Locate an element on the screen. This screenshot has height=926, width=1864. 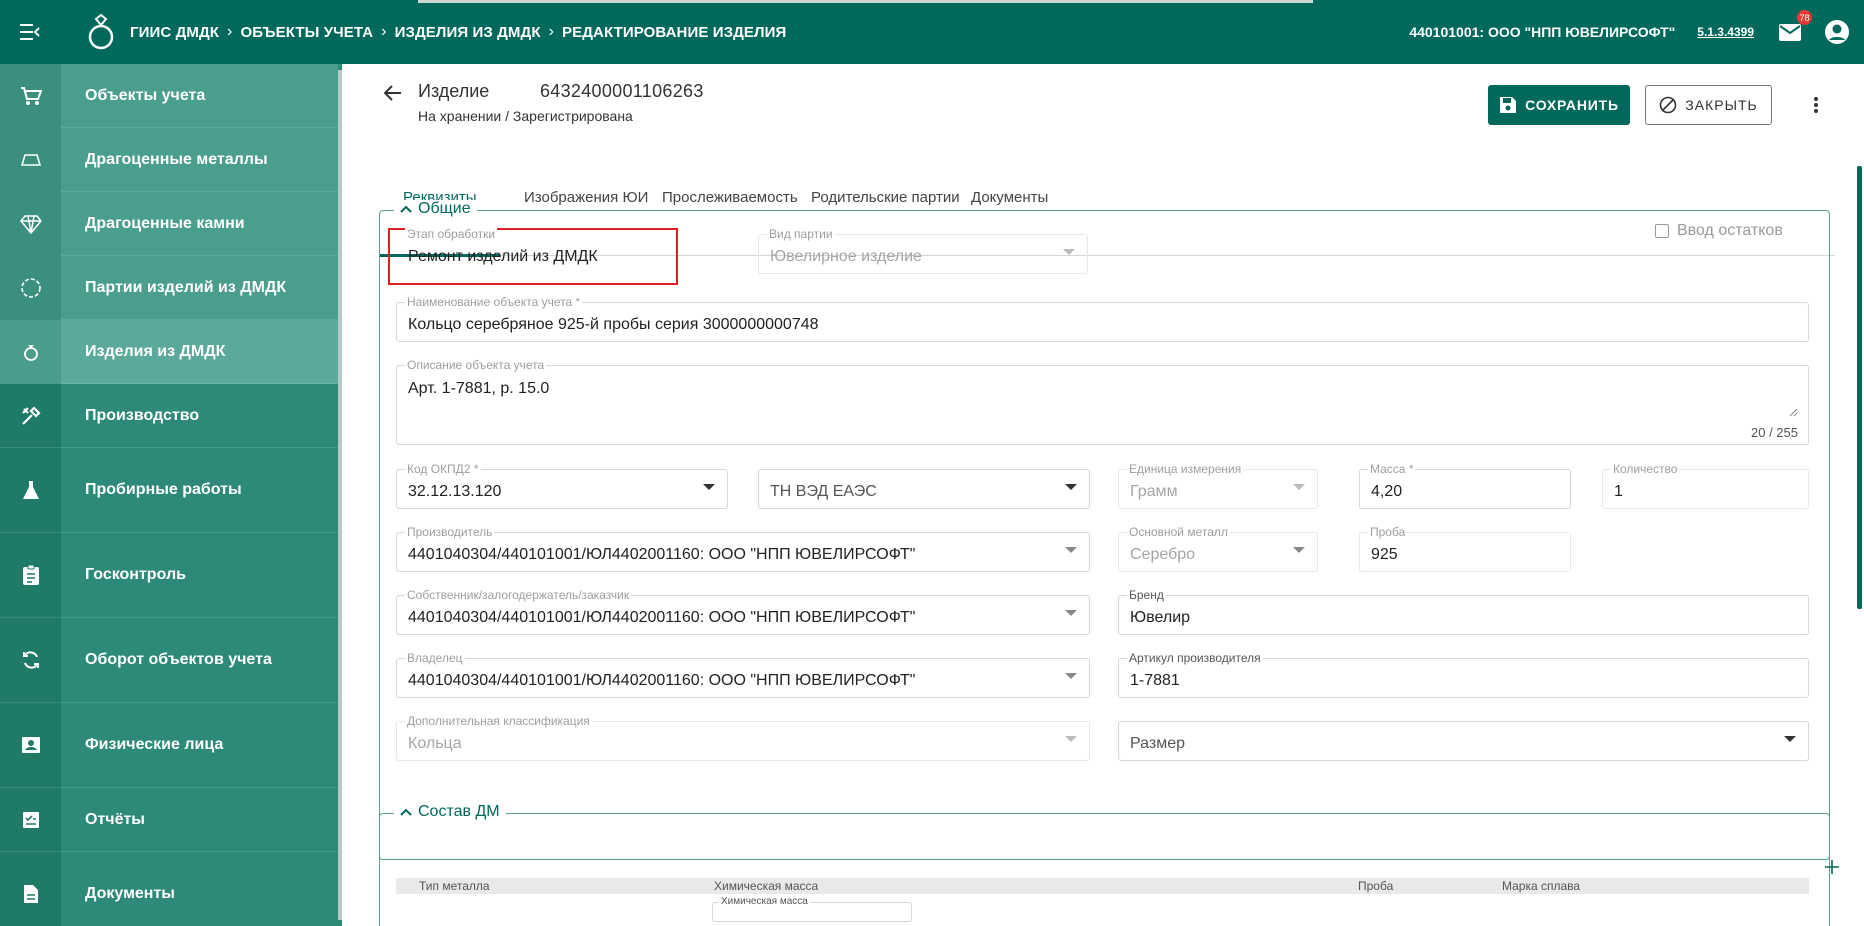
ring-logo-icon is located at coordinates (101, 32).